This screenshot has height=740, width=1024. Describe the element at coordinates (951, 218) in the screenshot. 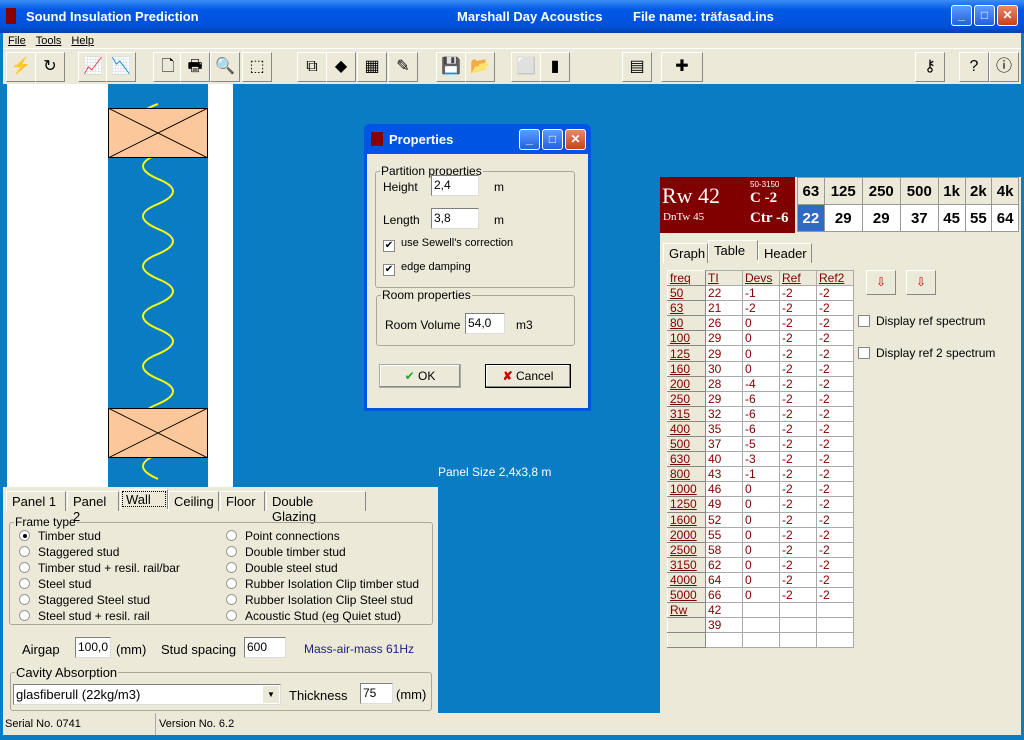

I see `octave-band-value: 45` at that location.